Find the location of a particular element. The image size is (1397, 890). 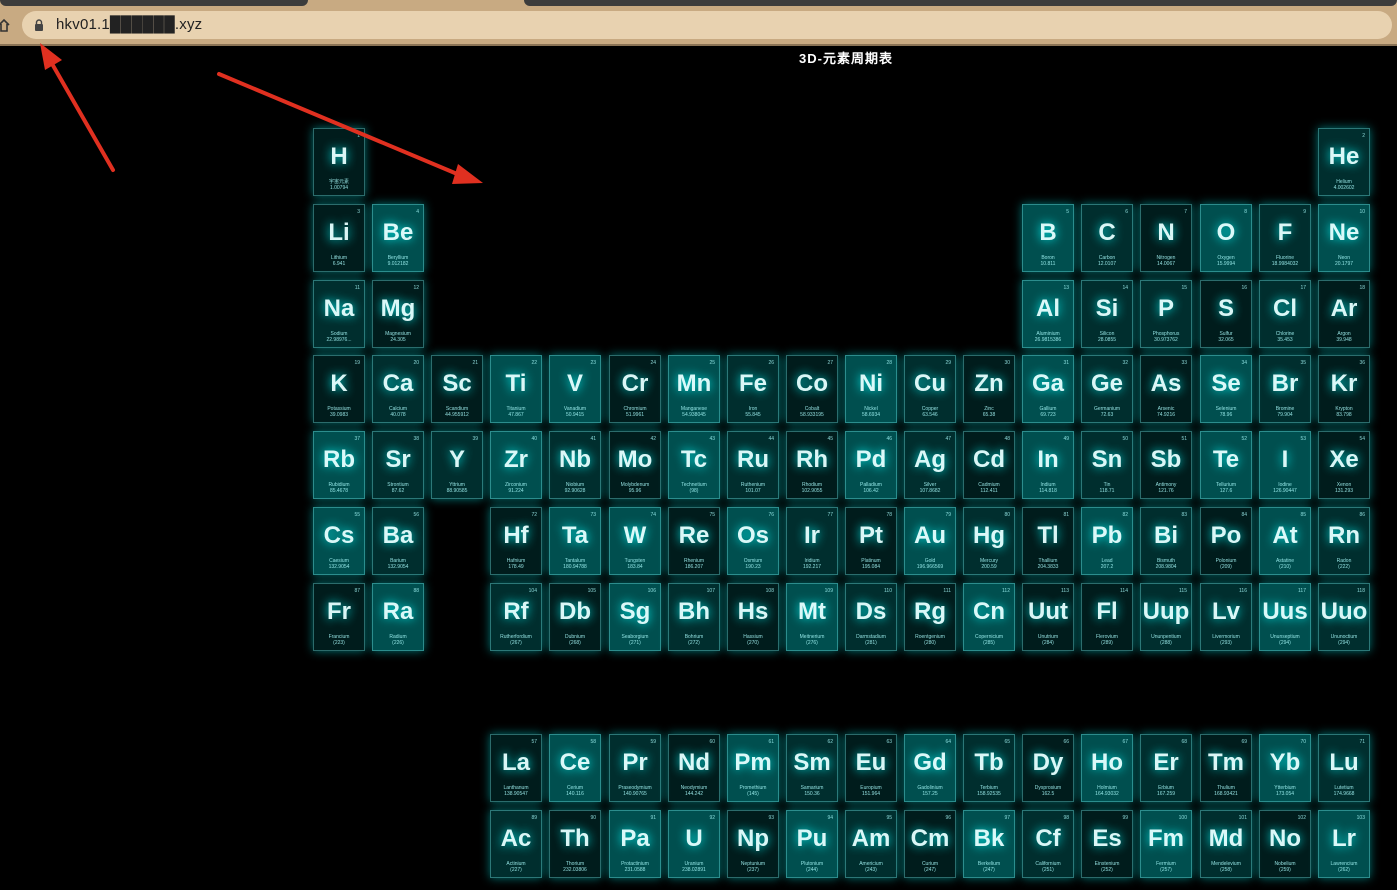

element-tile-ba: 56 Ba Barium 132.9054 is located at coordinates (398, 541).